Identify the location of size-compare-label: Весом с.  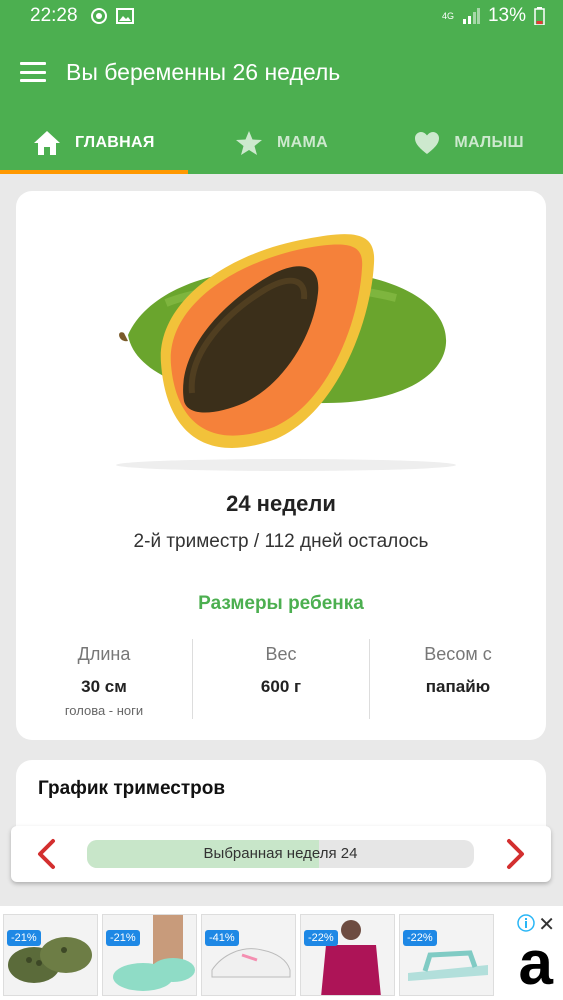
(458, 654).